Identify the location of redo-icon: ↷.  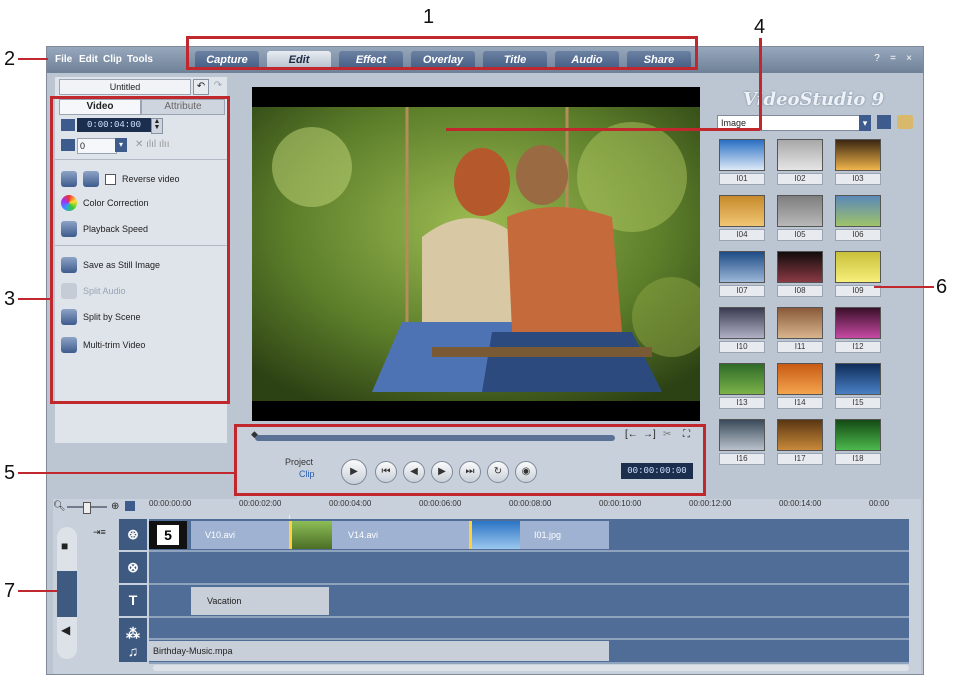
(218, 86).